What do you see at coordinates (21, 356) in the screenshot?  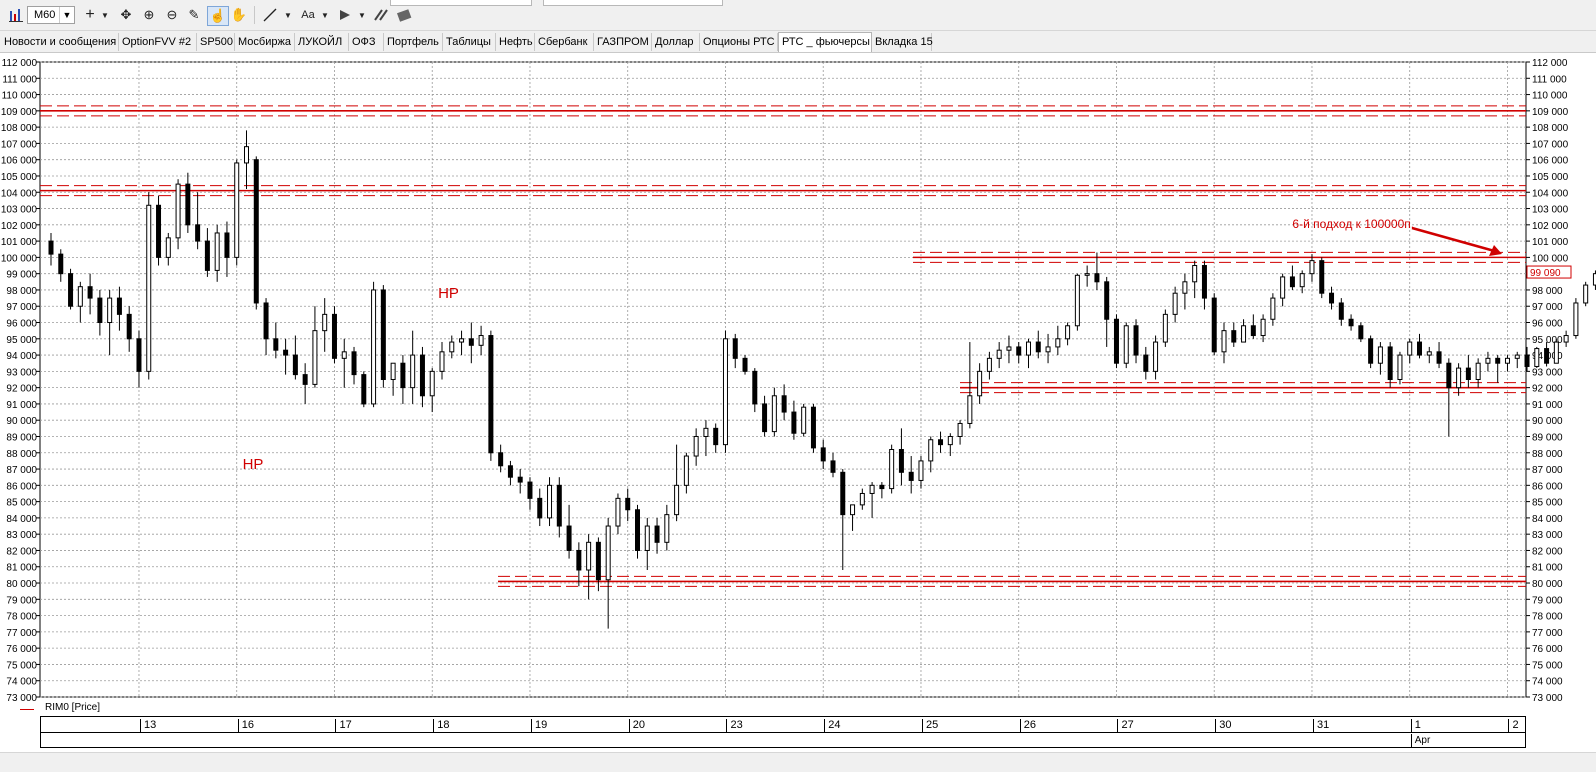 I see `y-tick-label: 94 000` at bounding box center [21, 356].